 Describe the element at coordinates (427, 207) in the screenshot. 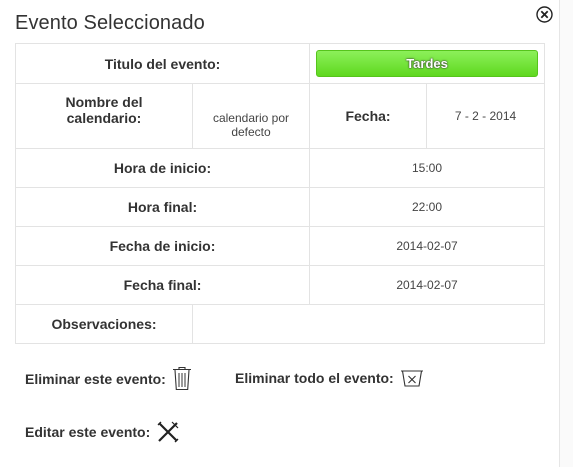

I see `end-time-value: 22:00` at that location.